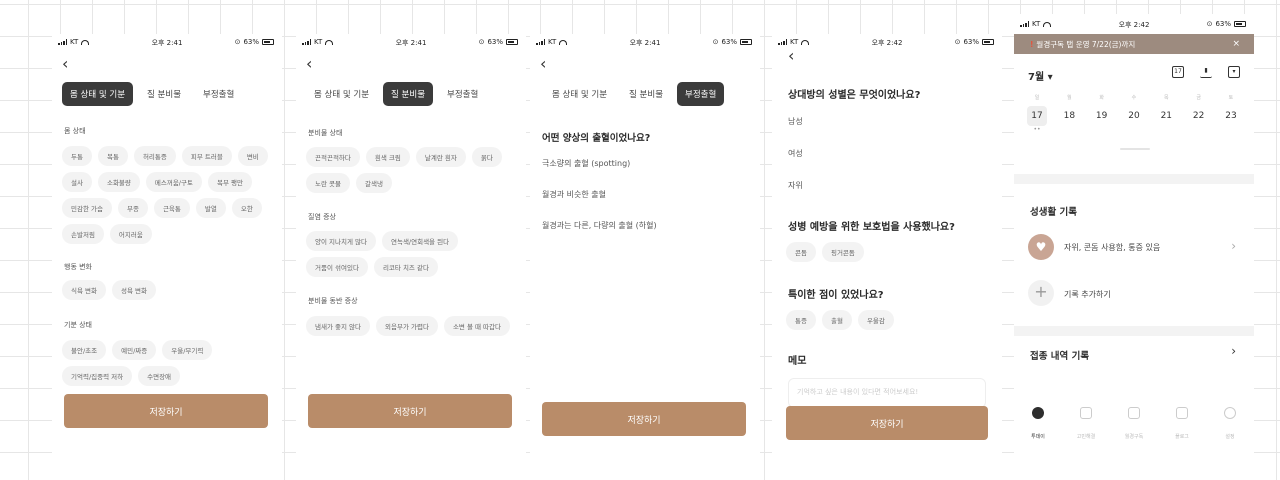 The height and width of the screenshot is (480, 1280). I want to click on day-cell: 일 17 ••, so click(1037, 113).